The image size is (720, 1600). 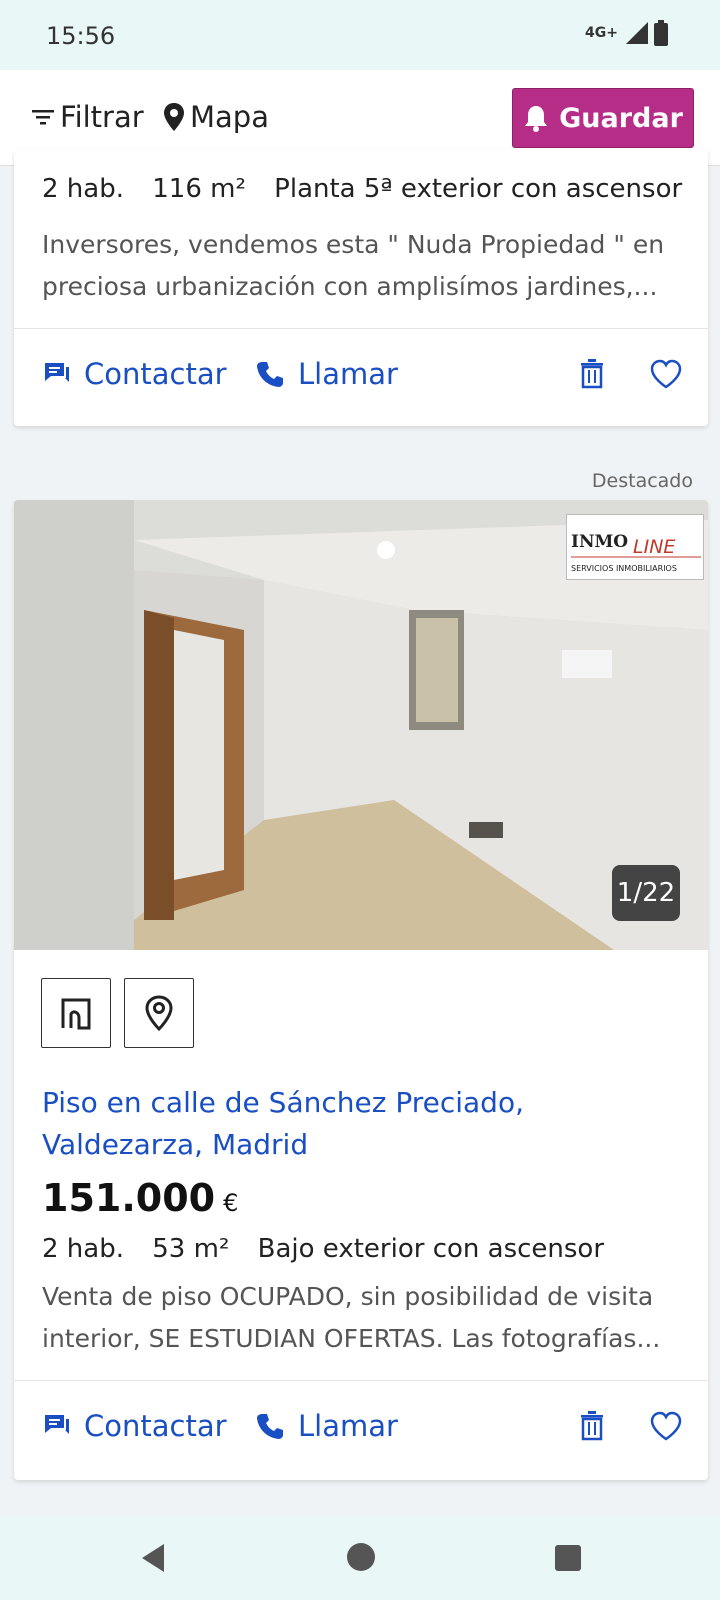 I want to click on status-icons: 4G+, so click(x=626, y=33).